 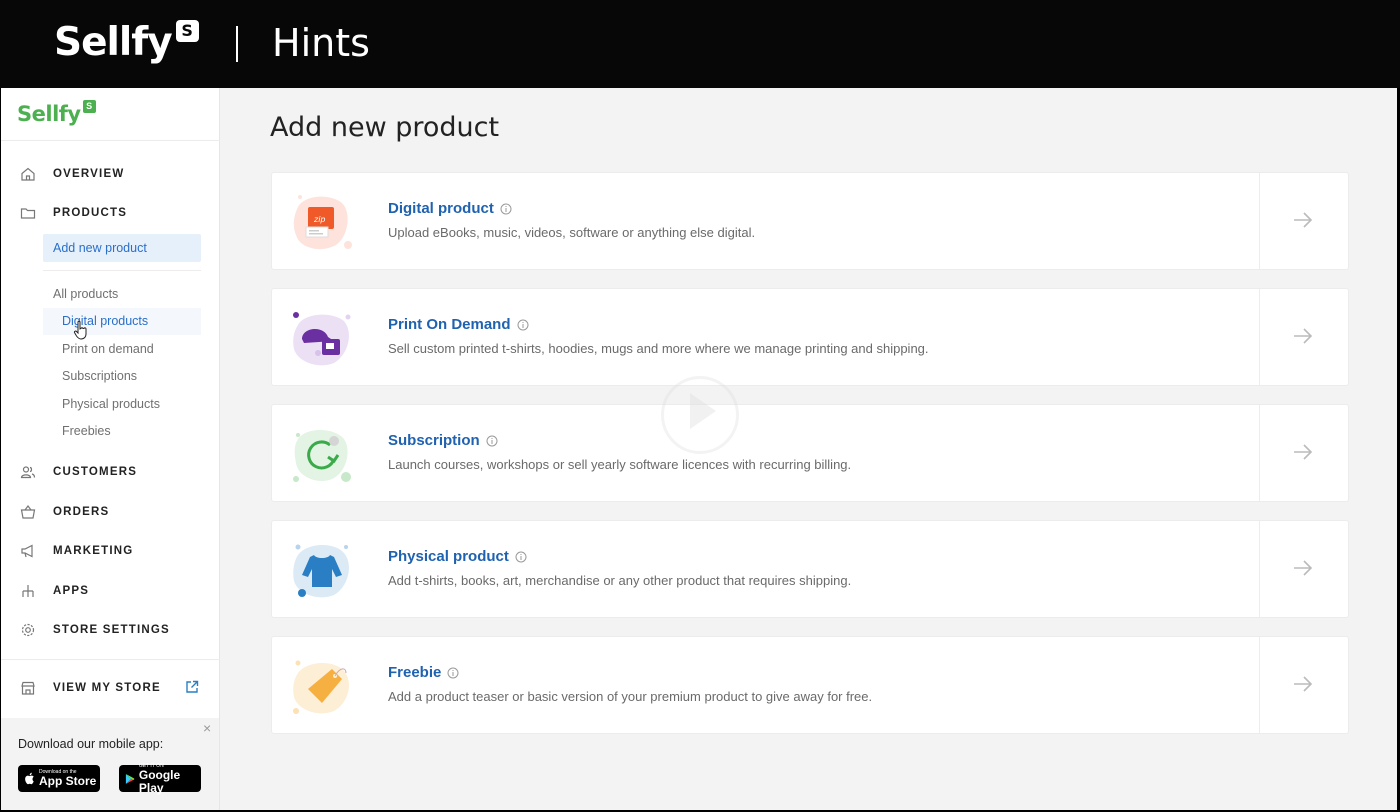 I want to click on sidebar-subitem-label: Add new product, so click(x=100, y=248).